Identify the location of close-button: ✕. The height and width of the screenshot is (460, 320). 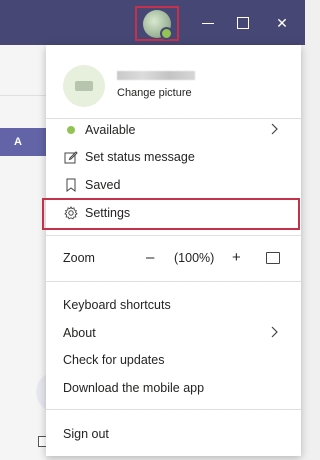
(282, 23).